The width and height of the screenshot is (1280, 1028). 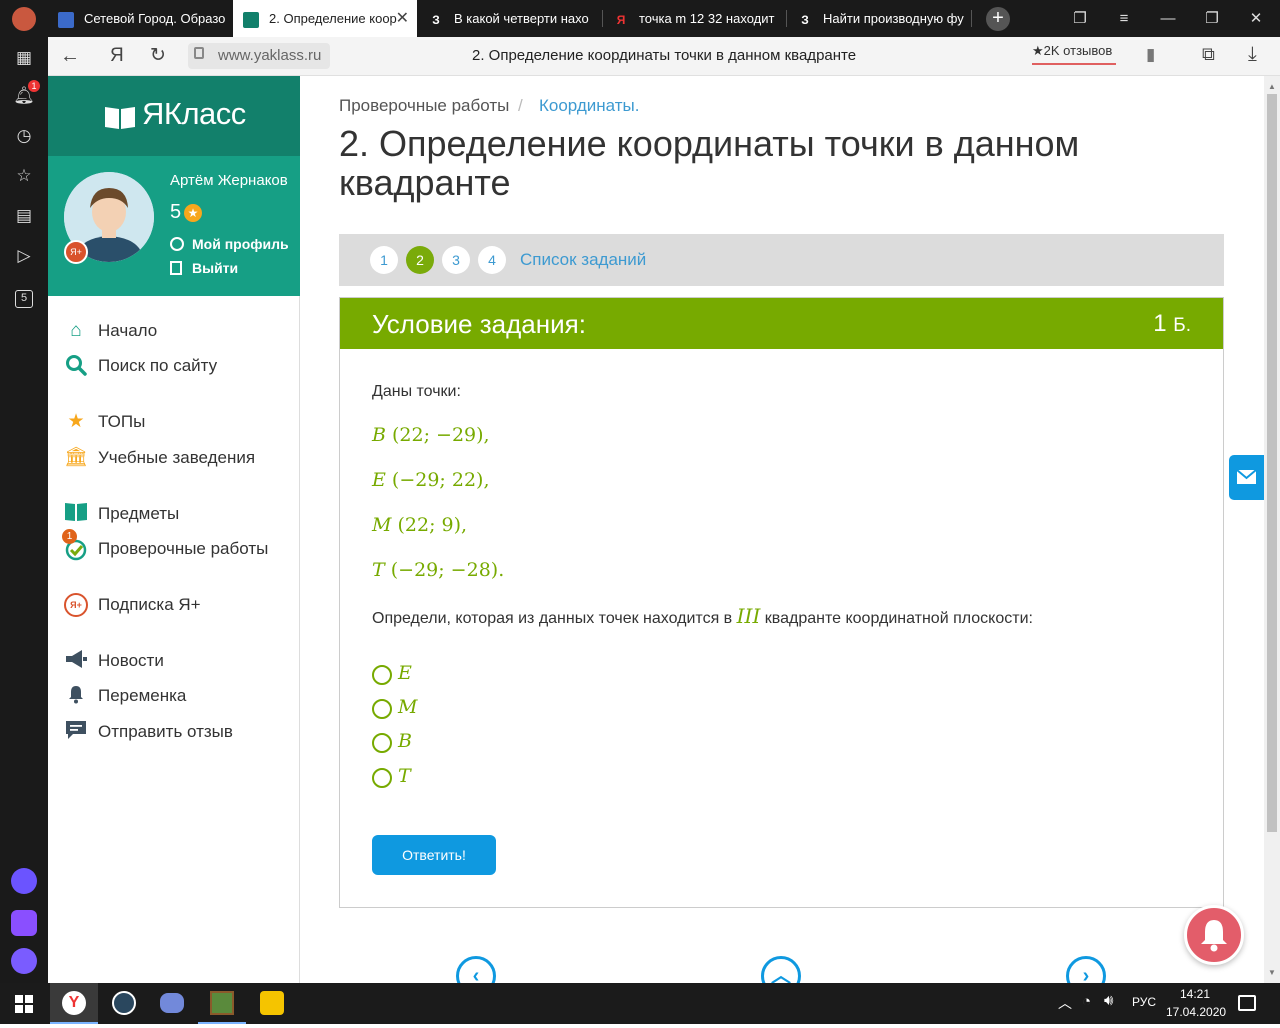 What do you see at coordinates (194, 114) in the screenshot?
I see `site-logo: ЯКласс` at bounding box center [194, 114].